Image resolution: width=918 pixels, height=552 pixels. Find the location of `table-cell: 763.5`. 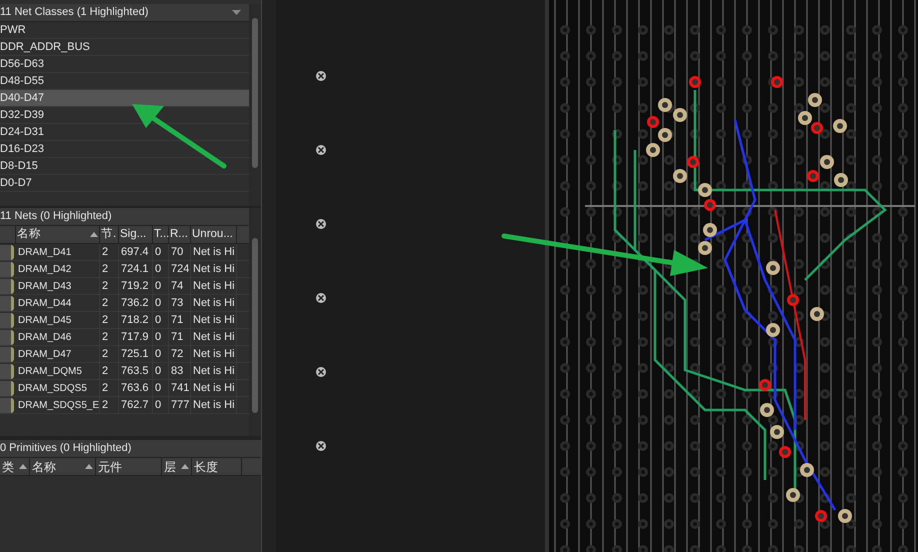

table-cell: 763.5 is located at coordinates (136, 371).